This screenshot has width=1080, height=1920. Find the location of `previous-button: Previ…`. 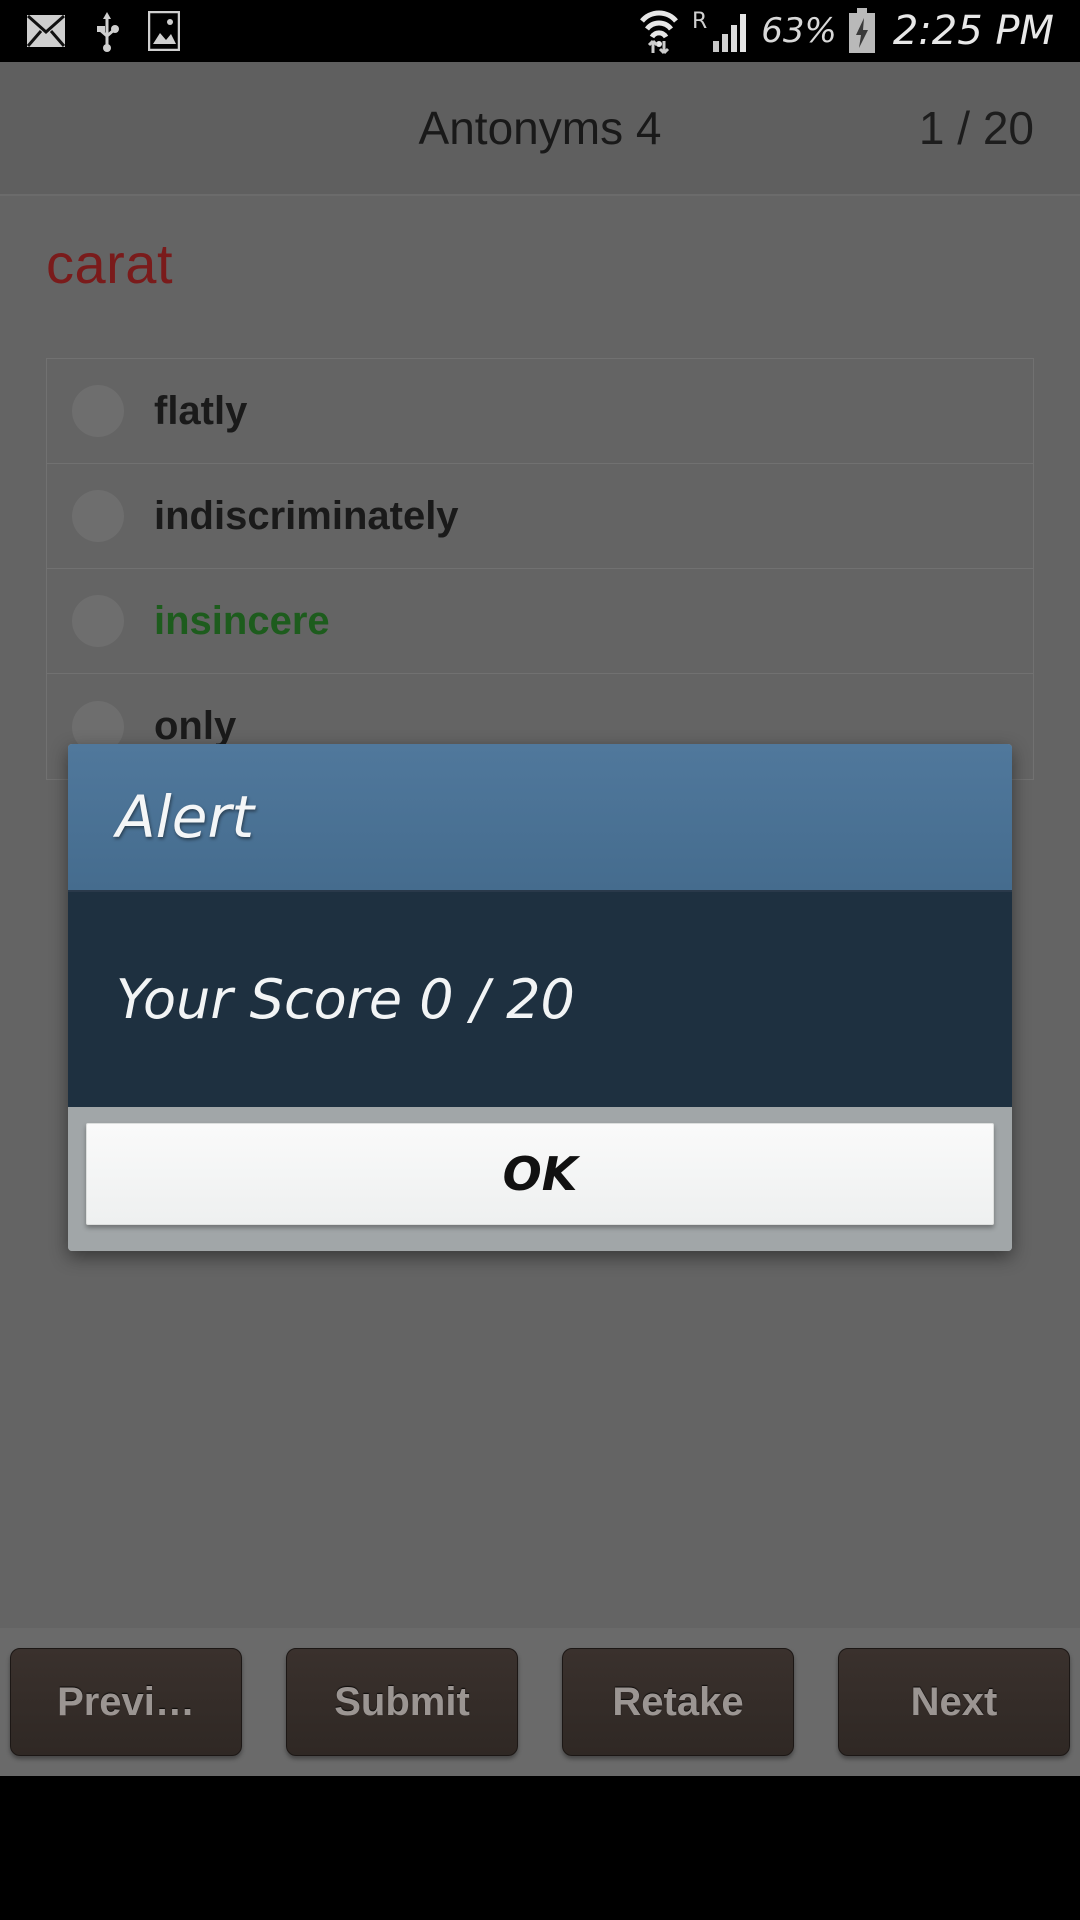

previous-button: Previ… is located at coordinates (126, 1702).